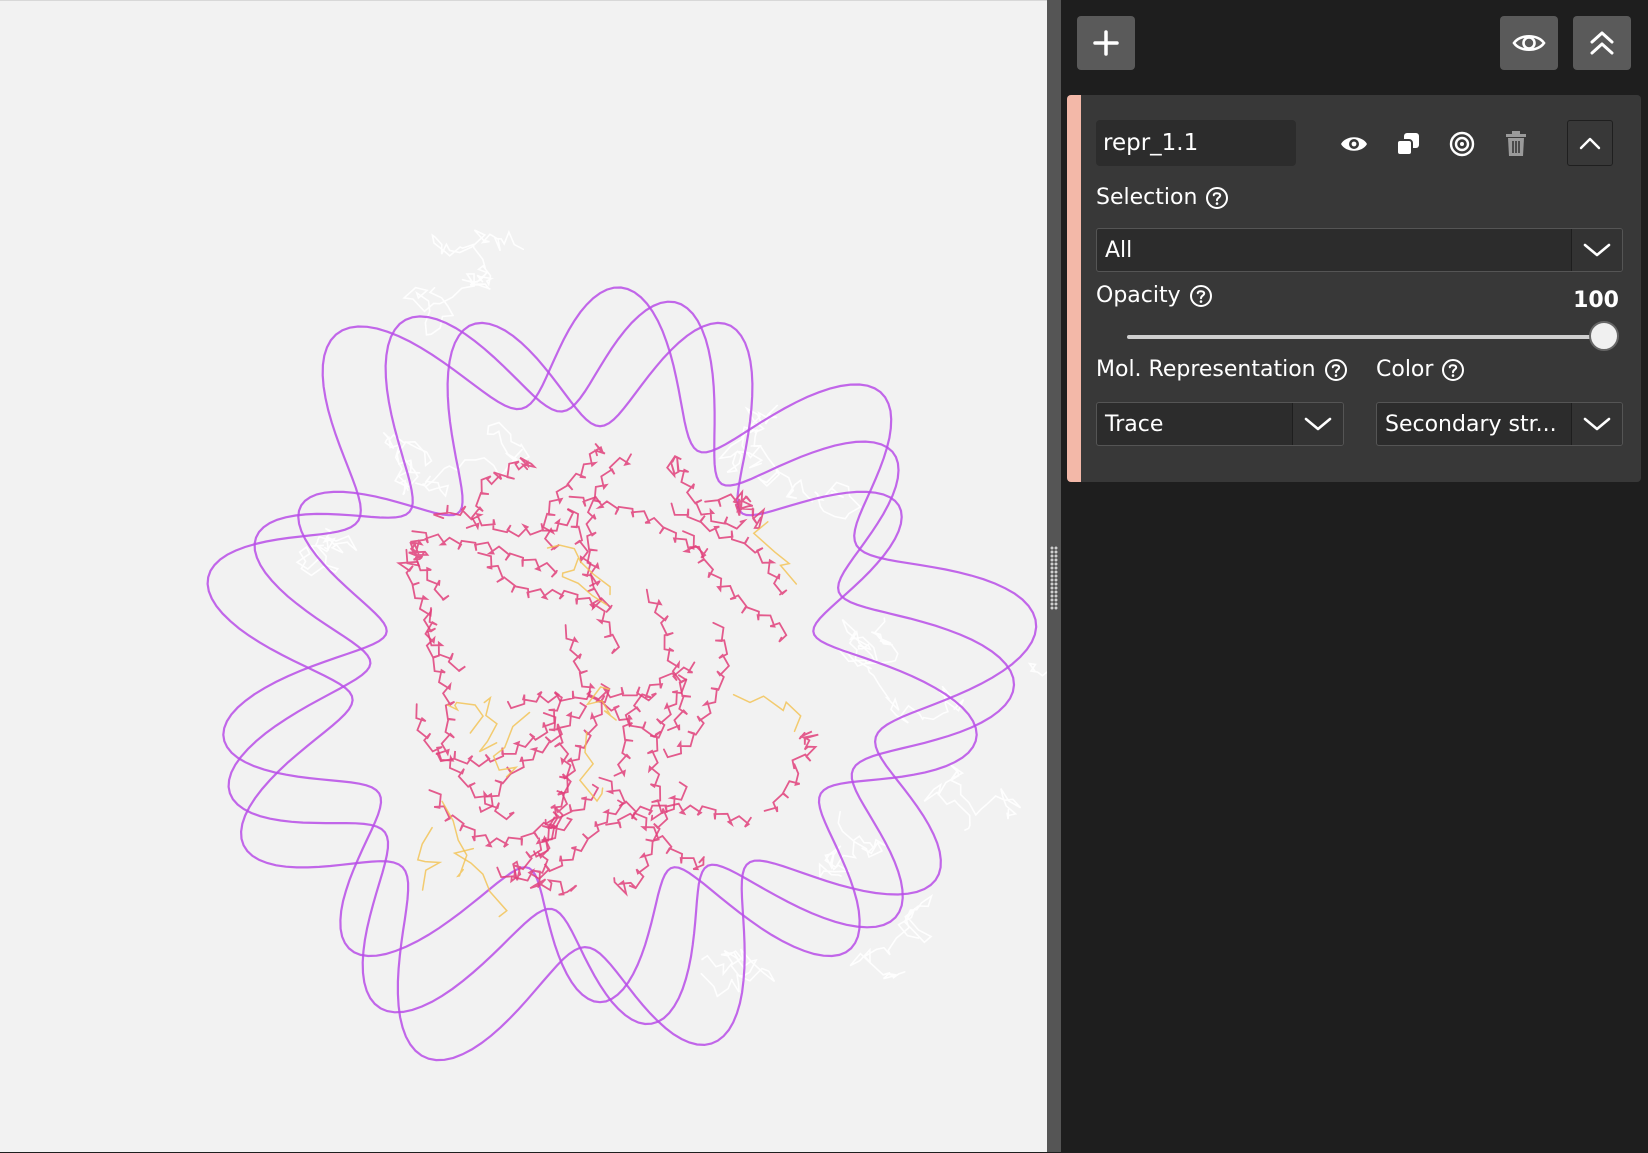 The width and height of the screenshot is (1648, 1153). Describe the element at coordinates (1162, 197) in the screenshot. I see `selection-label: Selection` at that location.